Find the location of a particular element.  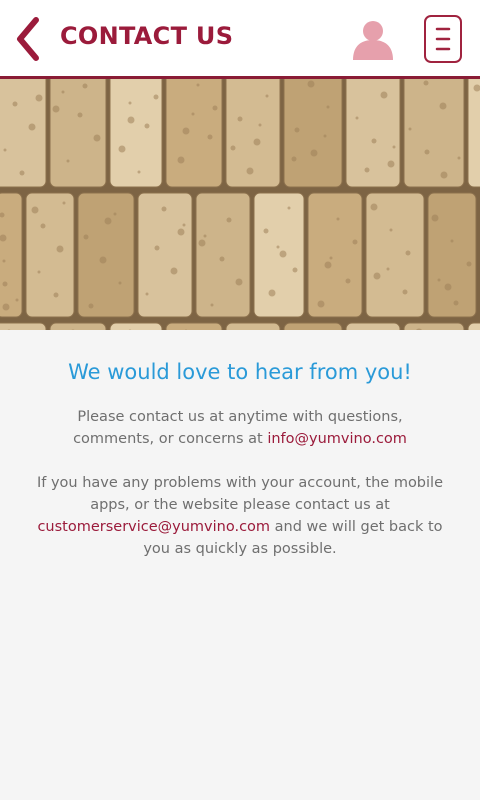

menu-button is located at coordinates (443, 39).